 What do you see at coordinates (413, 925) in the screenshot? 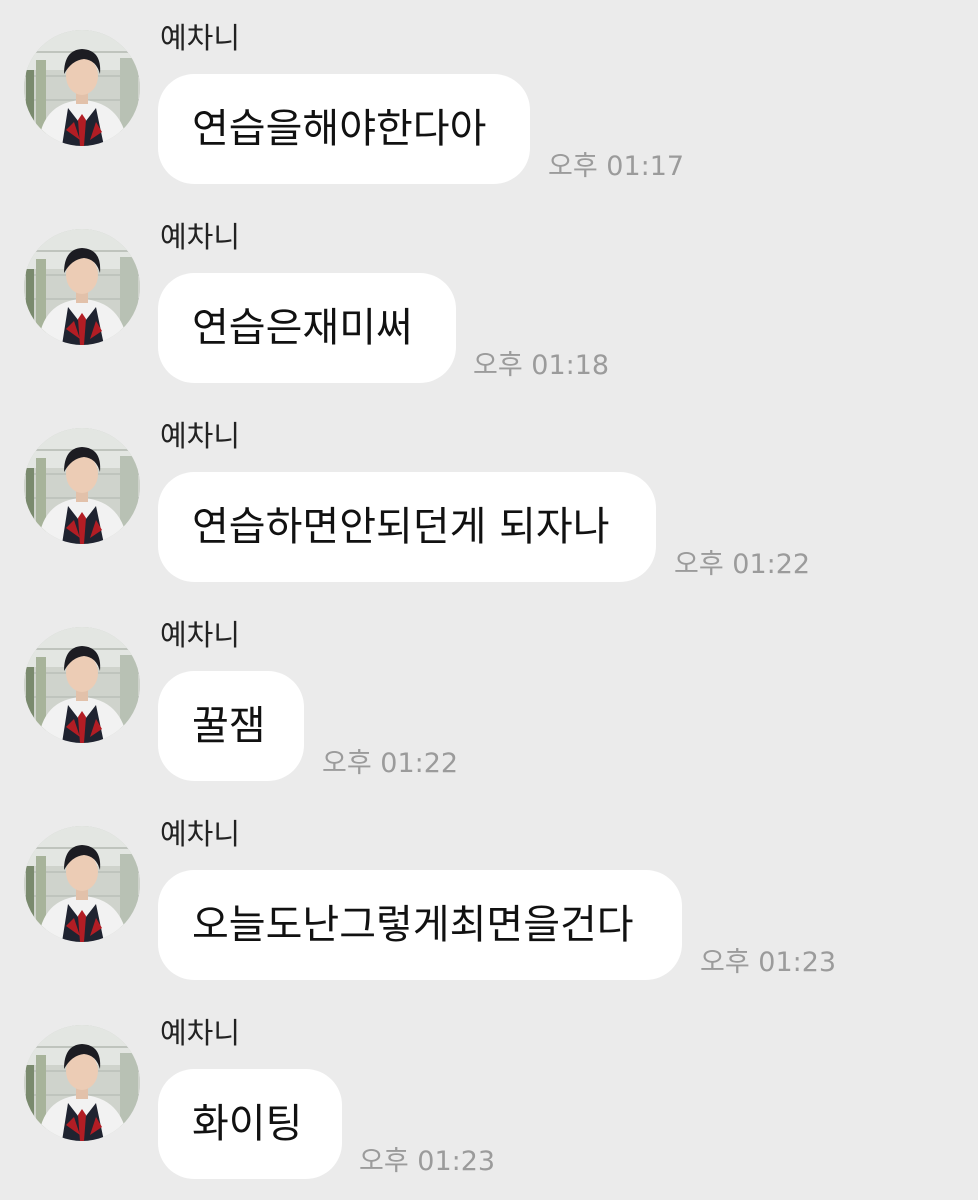
I see `message-text: 오늘도난그렇게최면을건다` at bounding box center [413, 925].